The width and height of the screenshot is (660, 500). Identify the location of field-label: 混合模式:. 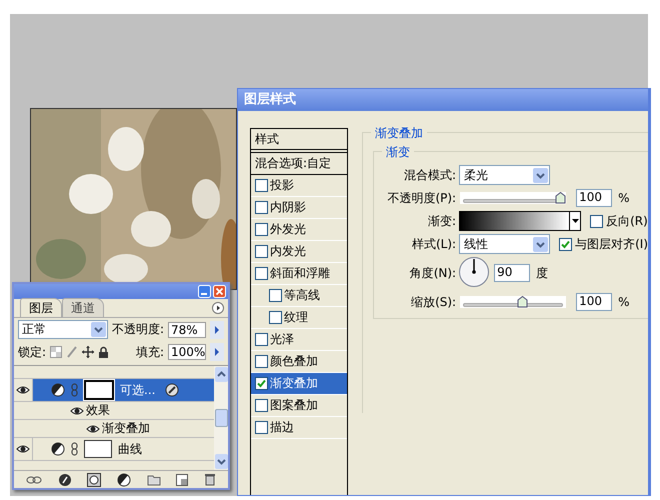
(429, 175).